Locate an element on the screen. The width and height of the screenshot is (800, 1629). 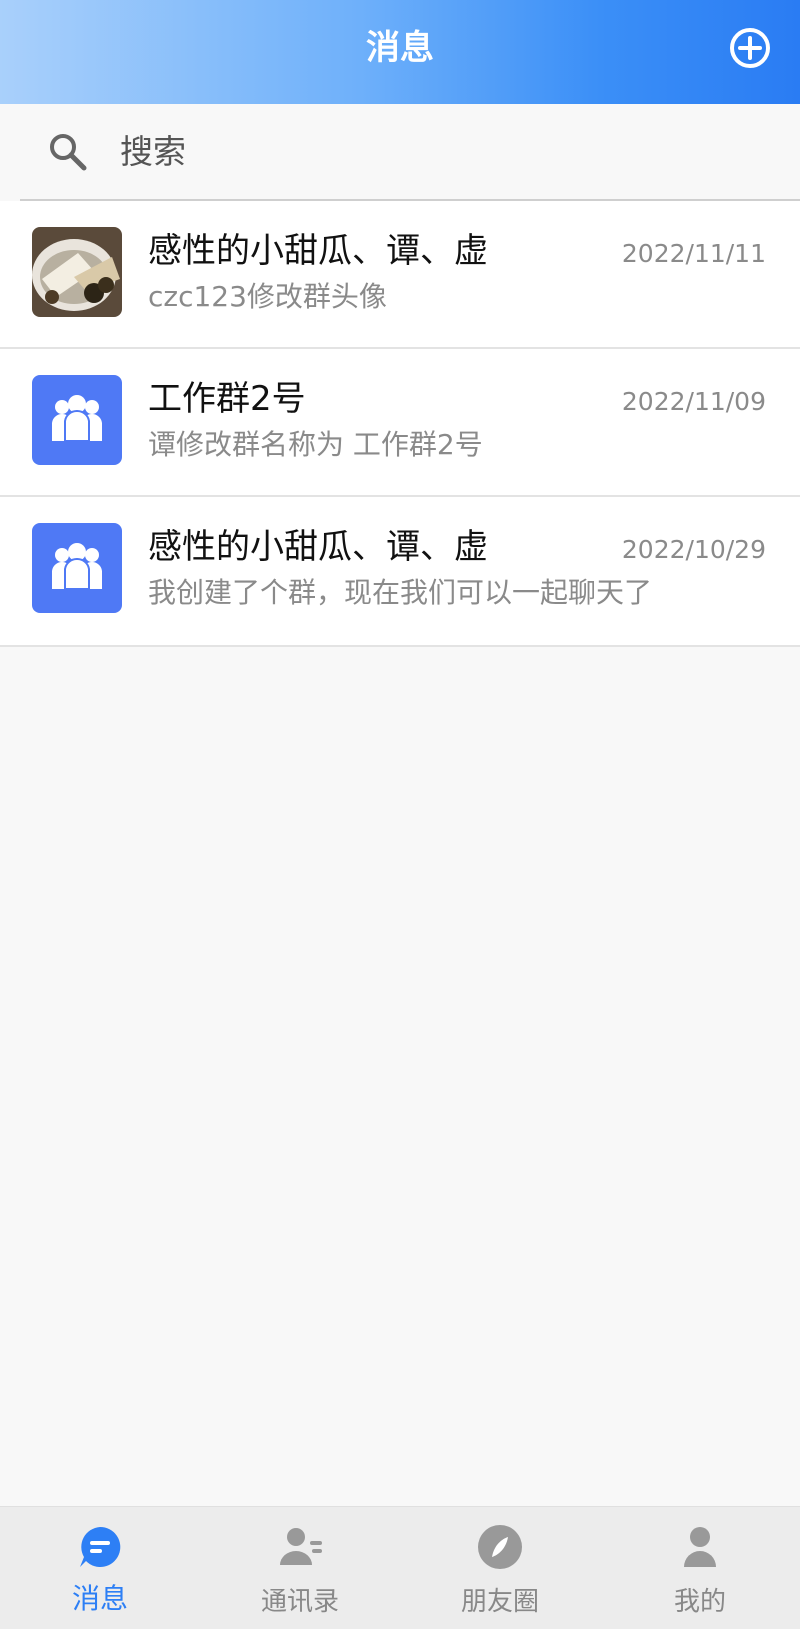
tab-label: 通讯录 is located at coordinates (299, 1602).